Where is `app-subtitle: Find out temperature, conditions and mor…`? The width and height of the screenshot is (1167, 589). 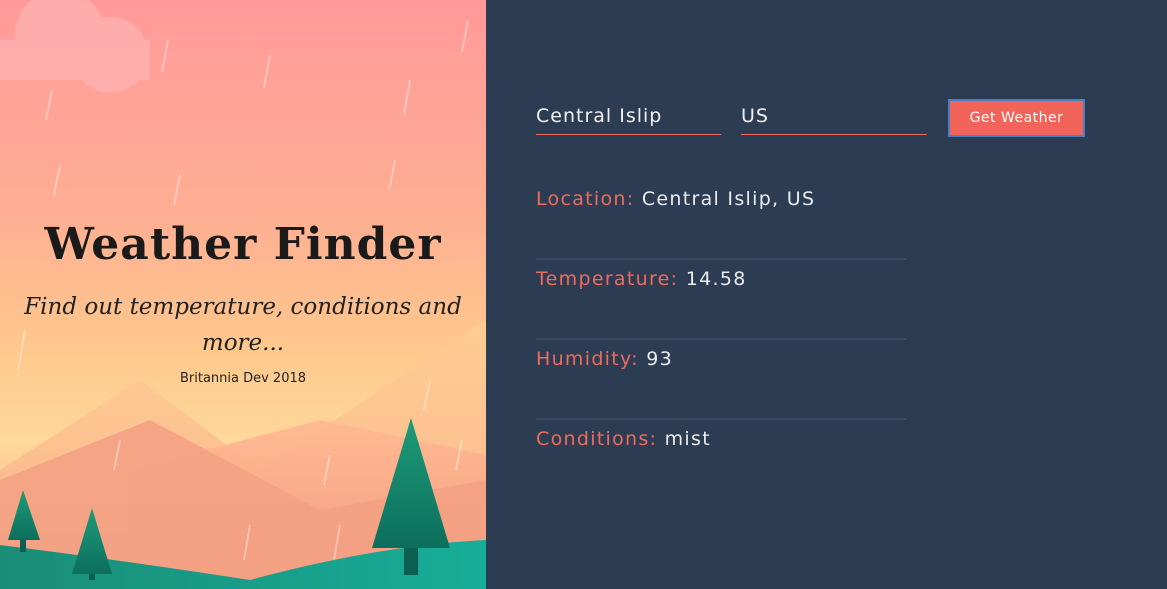 app-subtitle: Find out temperature, conditions and mor… is located at coordinates (243, 325).